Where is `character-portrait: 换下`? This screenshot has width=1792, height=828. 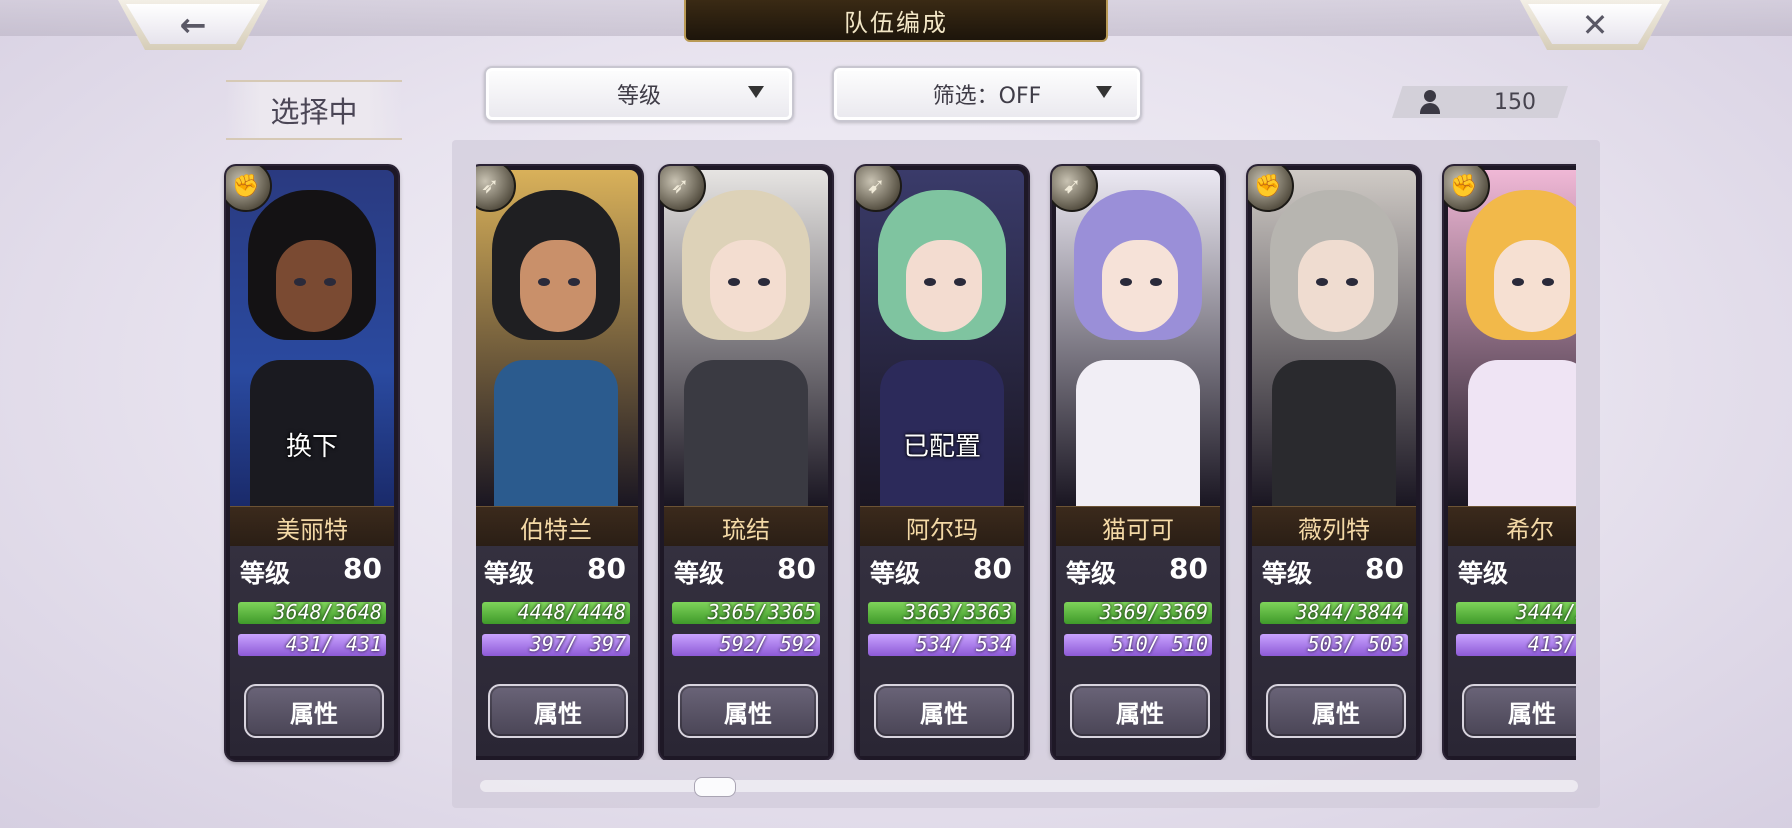 character-portrait: 换下 is located at coordinates (312, 338).